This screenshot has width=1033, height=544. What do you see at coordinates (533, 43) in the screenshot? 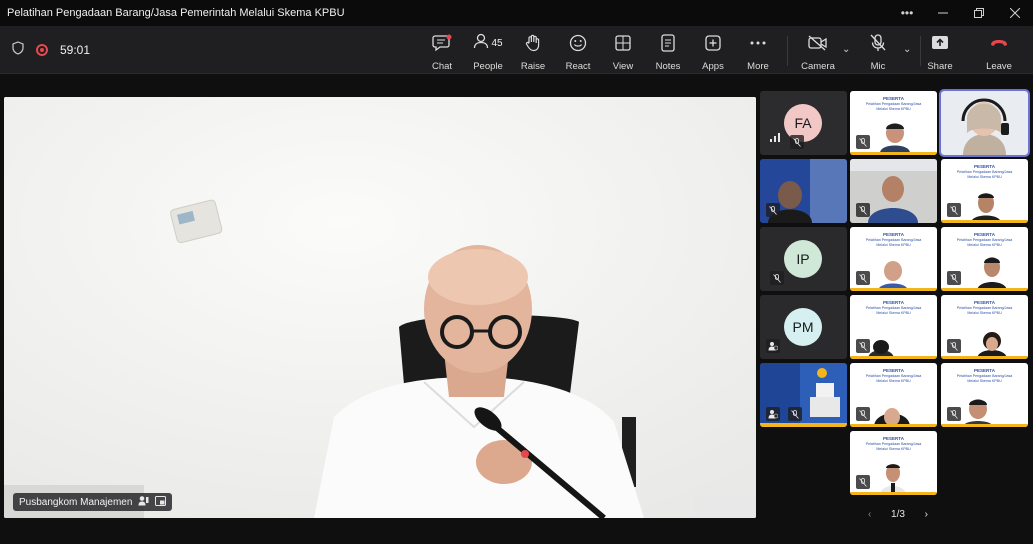
I see `hand-icon` at bounding box center [533, 43].